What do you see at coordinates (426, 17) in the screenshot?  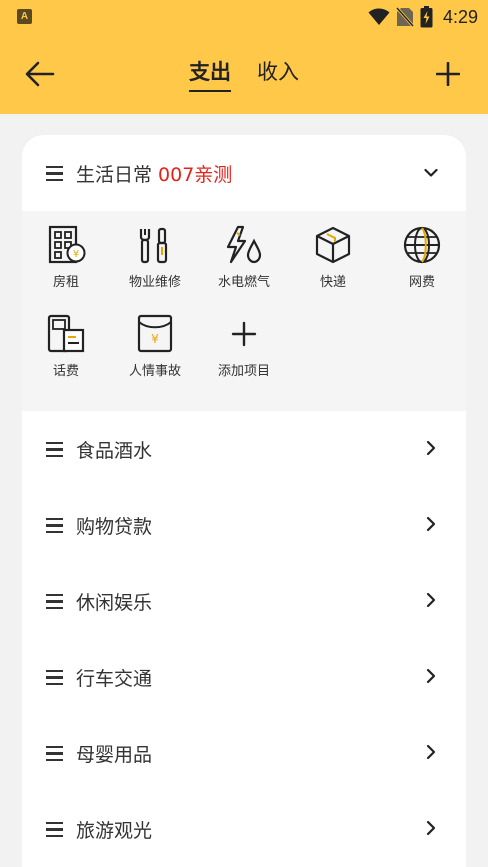 I see `battery-charging-icon` at bounding box center [426, 17].